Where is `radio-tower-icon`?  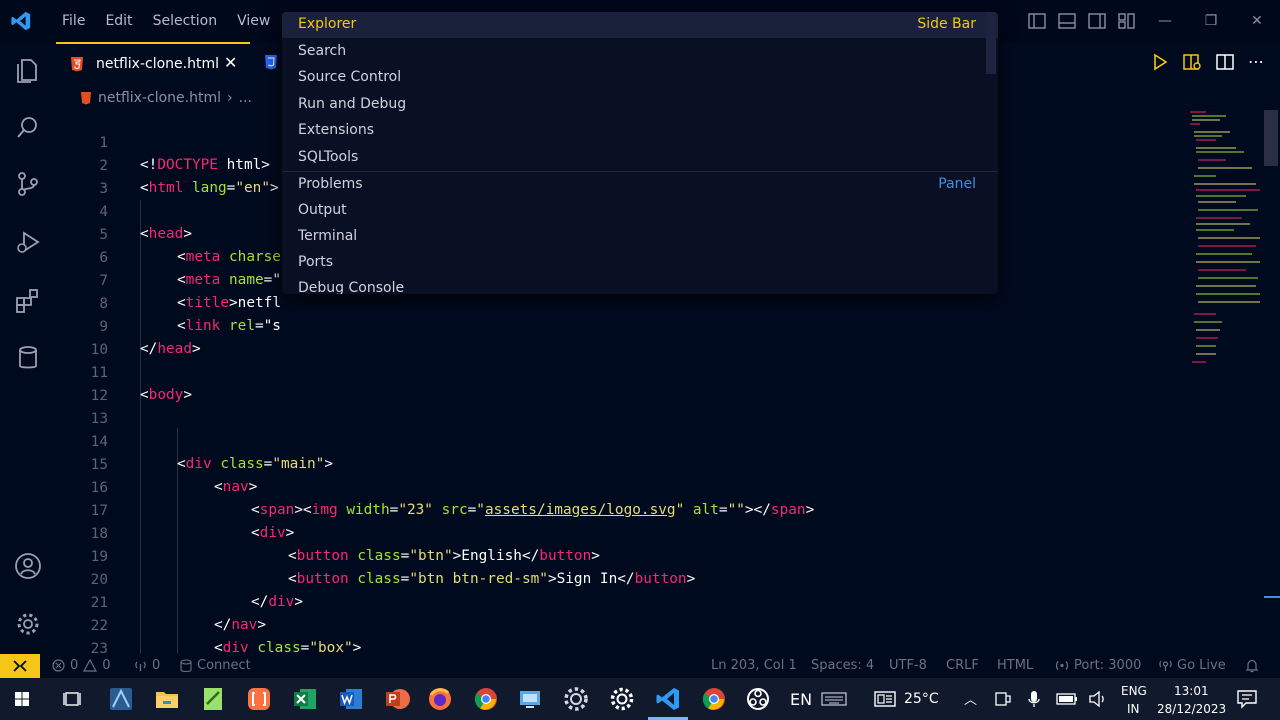 radio-tower-icon is located at coordinates (1165, 665).